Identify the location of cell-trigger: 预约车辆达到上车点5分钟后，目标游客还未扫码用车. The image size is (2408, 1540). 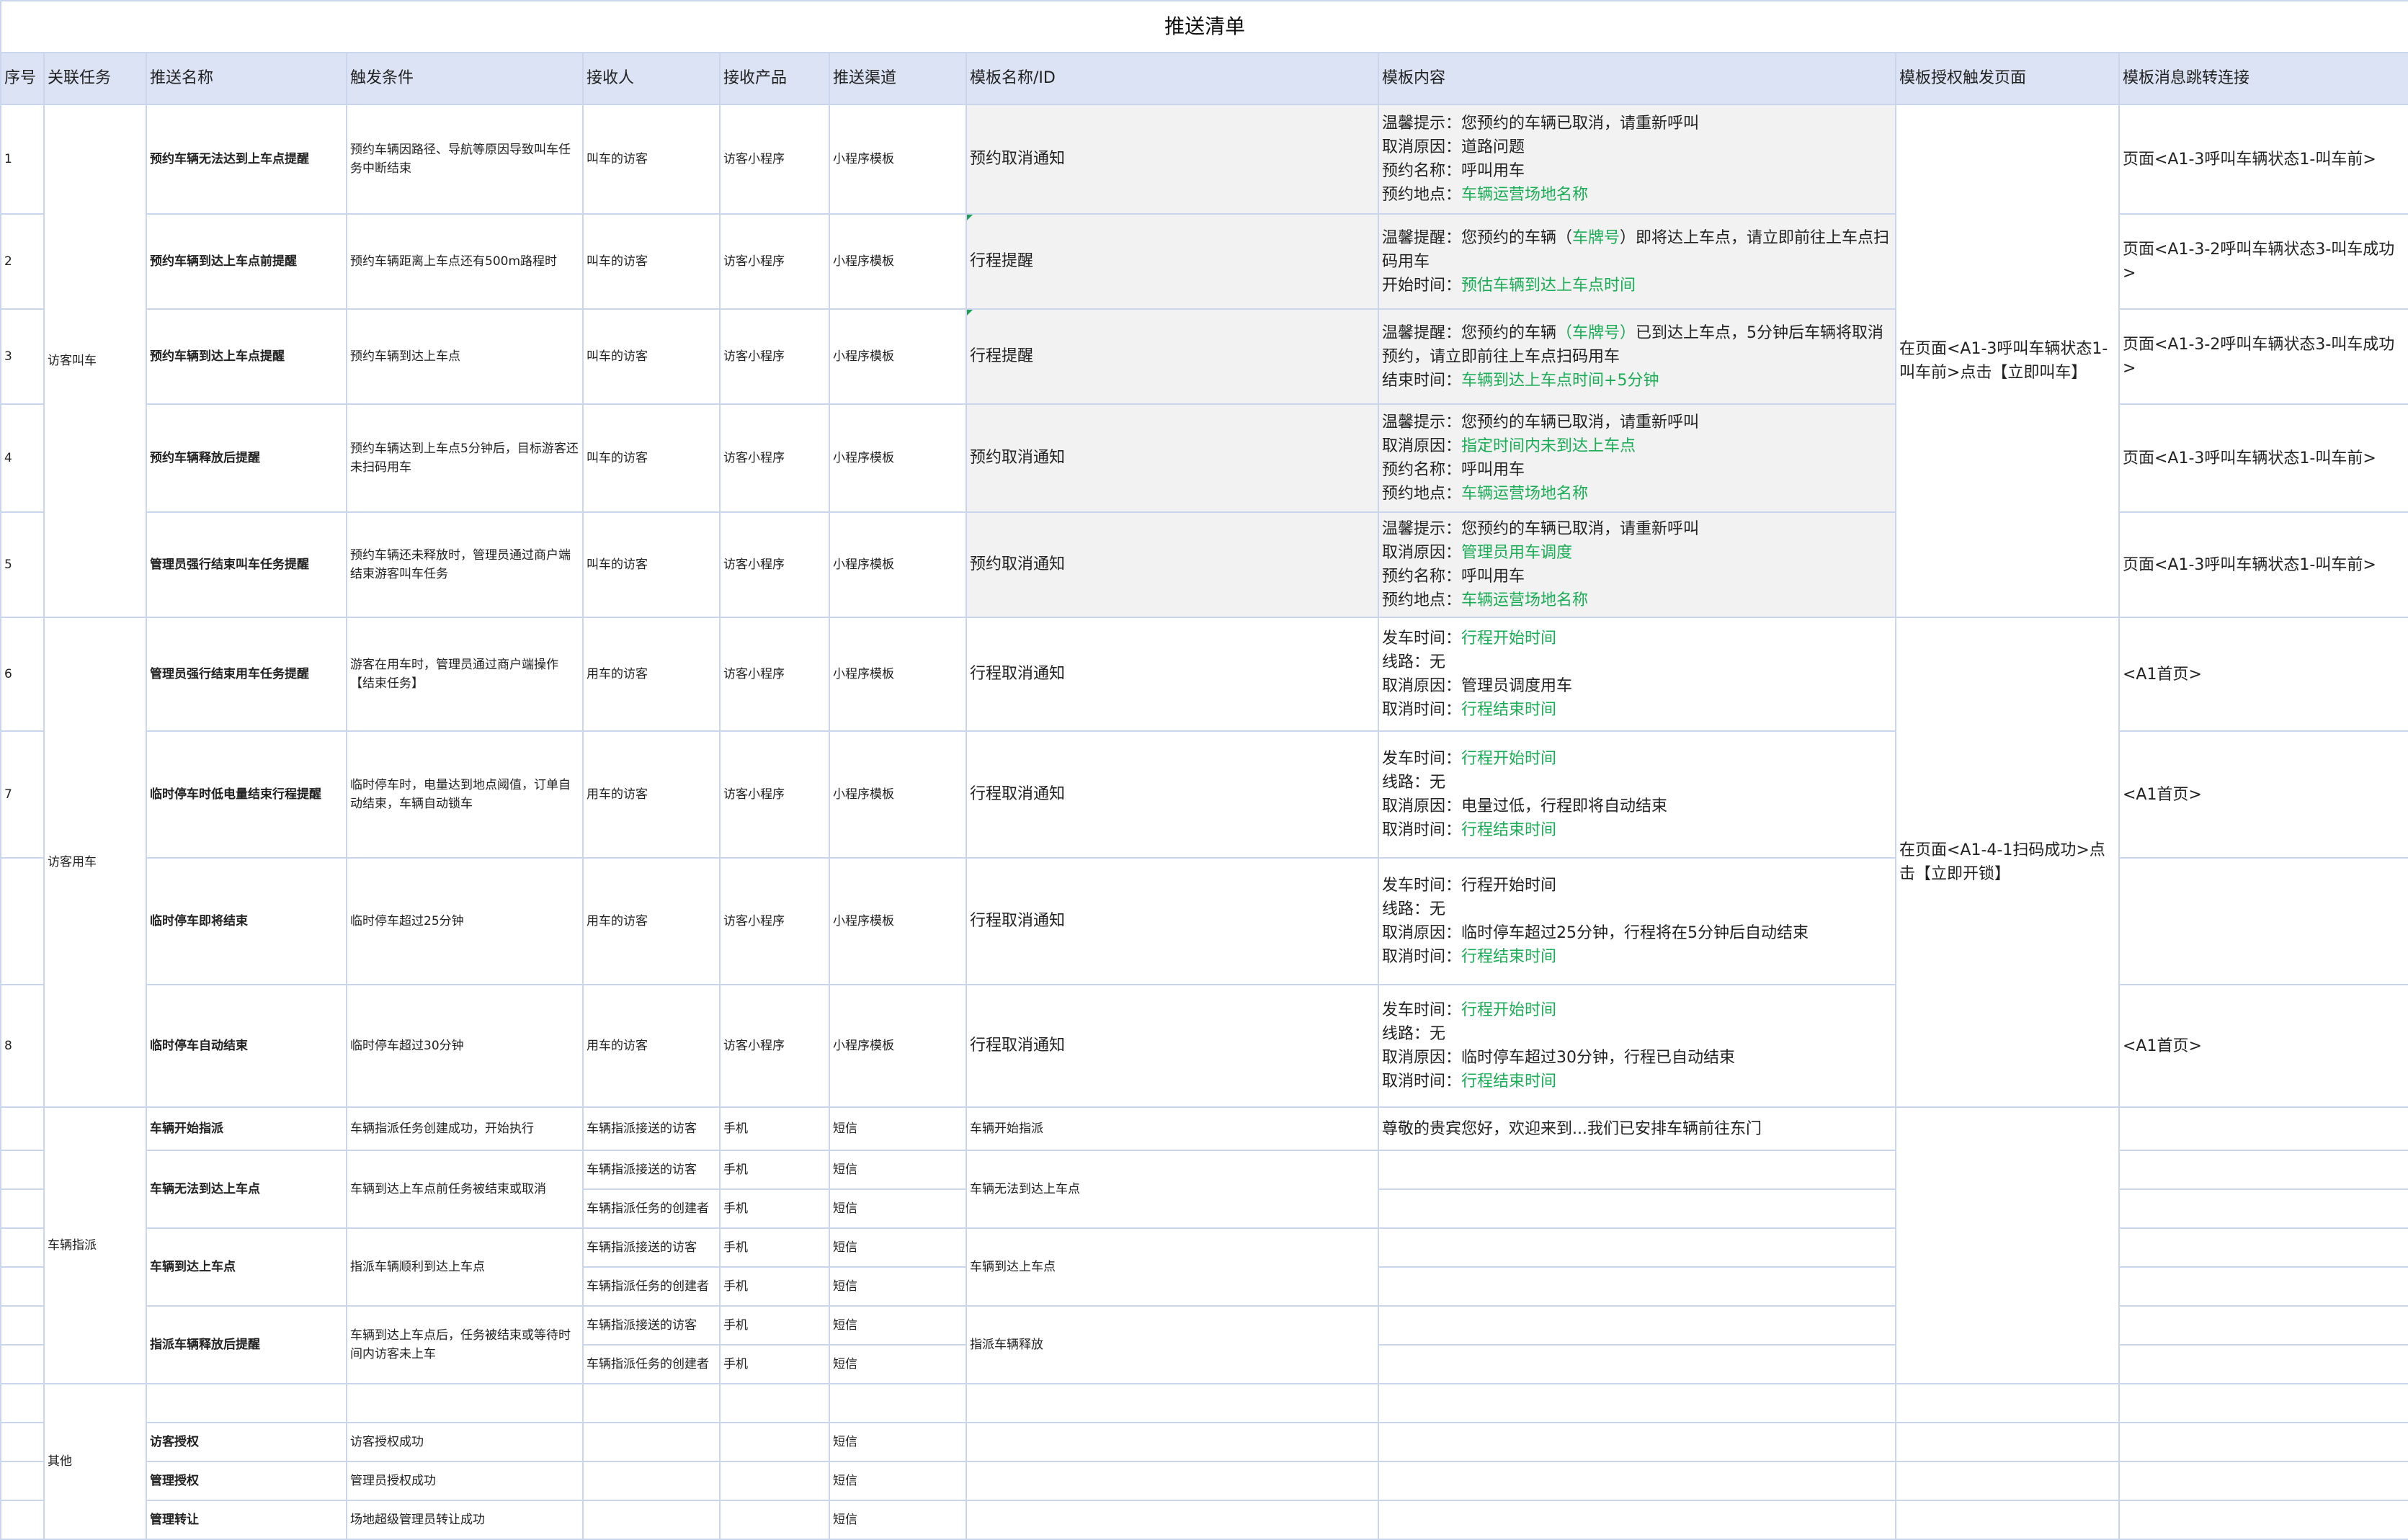
(465, 458).